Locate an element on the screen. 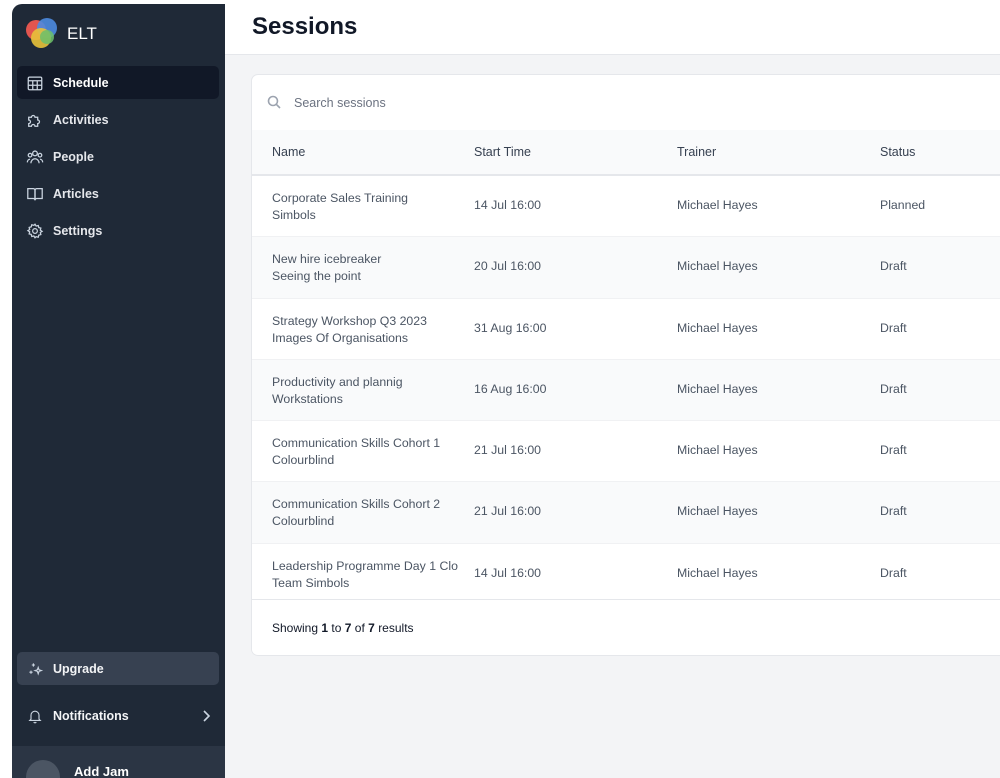 The image size is (1000, 778). chevron-right-icon is located at coordinates (206, 716).